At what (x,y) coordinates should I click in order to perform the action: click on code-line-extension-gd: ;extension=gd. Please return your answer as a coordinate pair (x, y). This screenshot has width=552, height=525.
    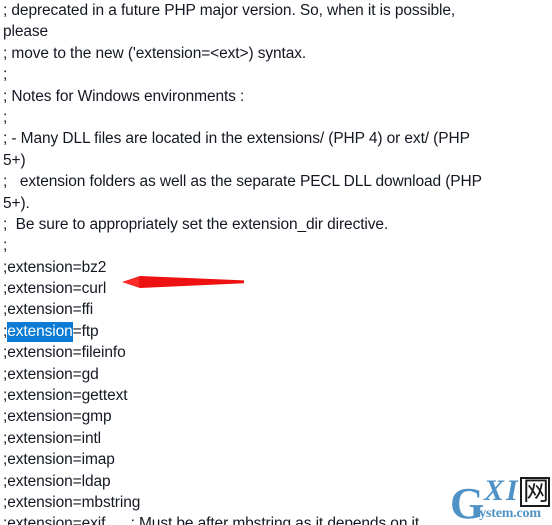
    Looking at the image, I should click on (276, 374).